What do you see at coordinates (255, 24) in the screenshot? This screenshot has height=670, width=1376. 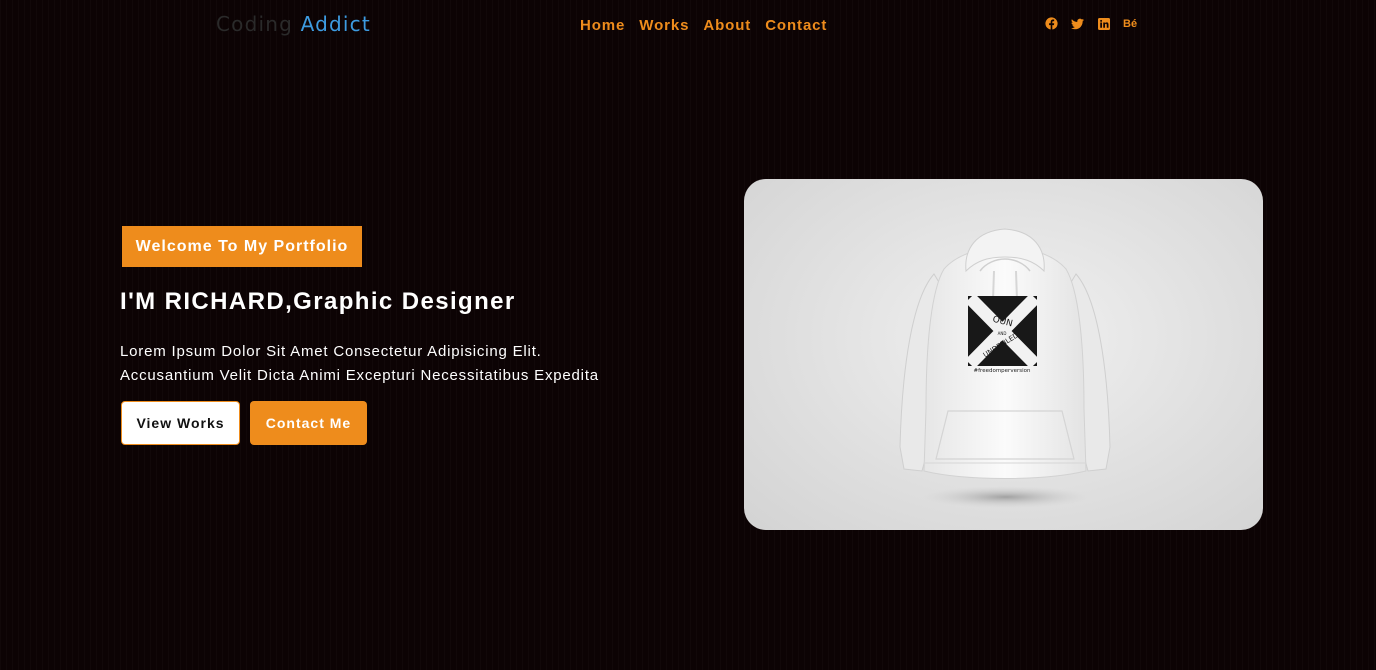 I see `logo-text-coding: Coding` at bounding box center [255, 24].